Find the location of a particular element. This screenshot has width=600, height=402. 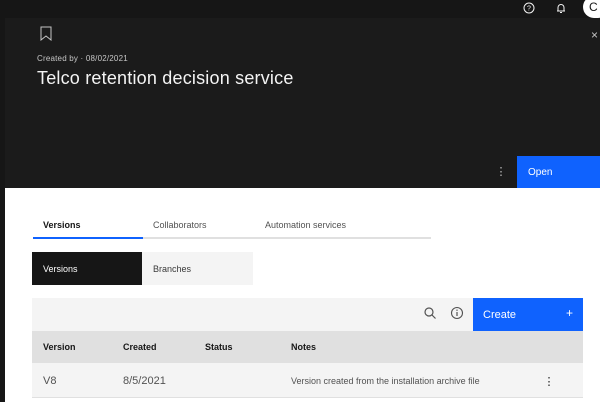

search-icon is located at coordinates (431, 314).